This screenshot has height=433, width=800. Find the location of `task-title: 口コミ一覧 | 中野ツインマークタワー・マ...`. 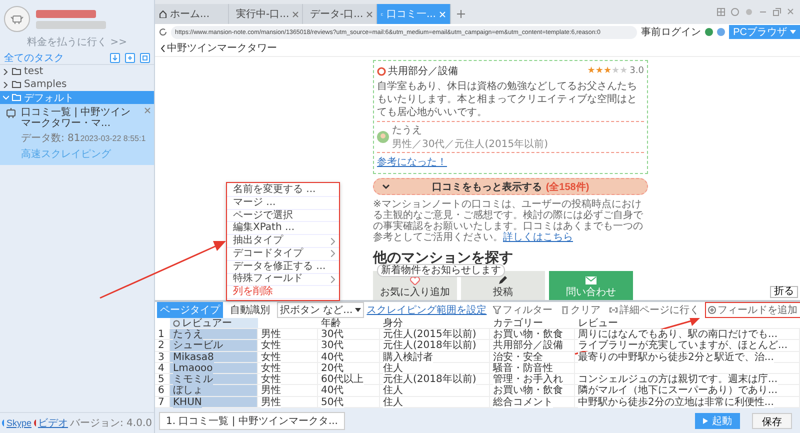

task-title: 口コミ一覧 | 中野ツインマークタワー・マ... is located at coordinates (76, 118).